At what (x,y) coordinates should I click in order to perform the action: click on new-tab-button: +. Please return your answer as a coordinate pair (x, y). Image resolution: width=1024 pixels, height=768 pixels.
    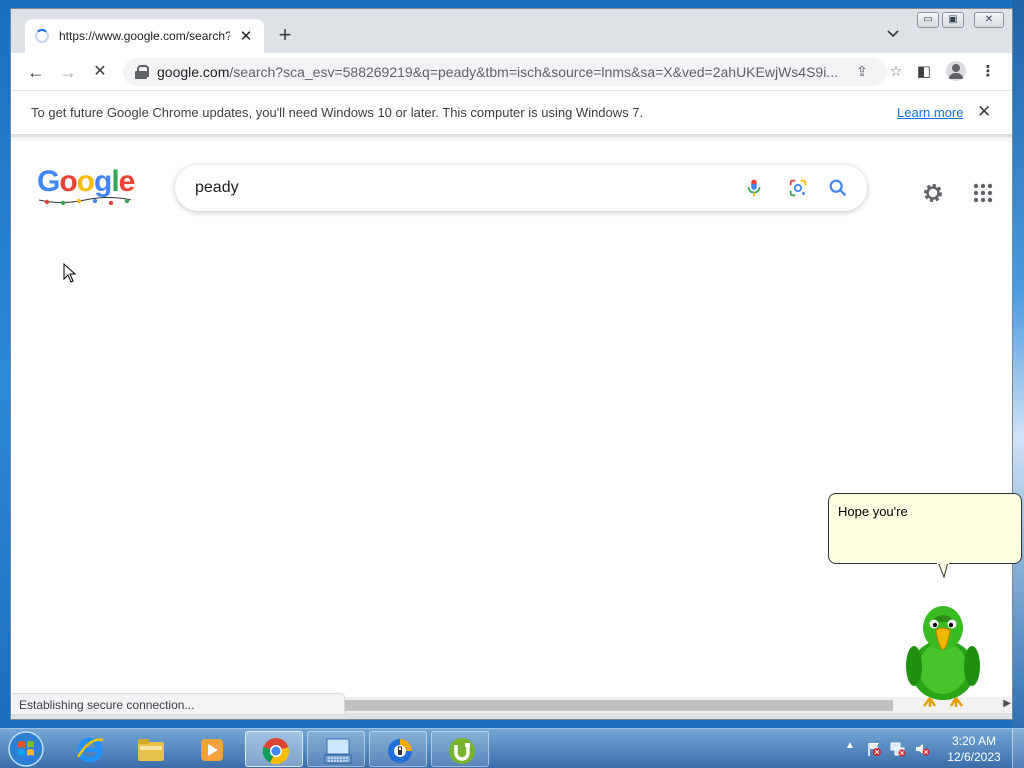
    Looking at the image, I should click on (285, 35).